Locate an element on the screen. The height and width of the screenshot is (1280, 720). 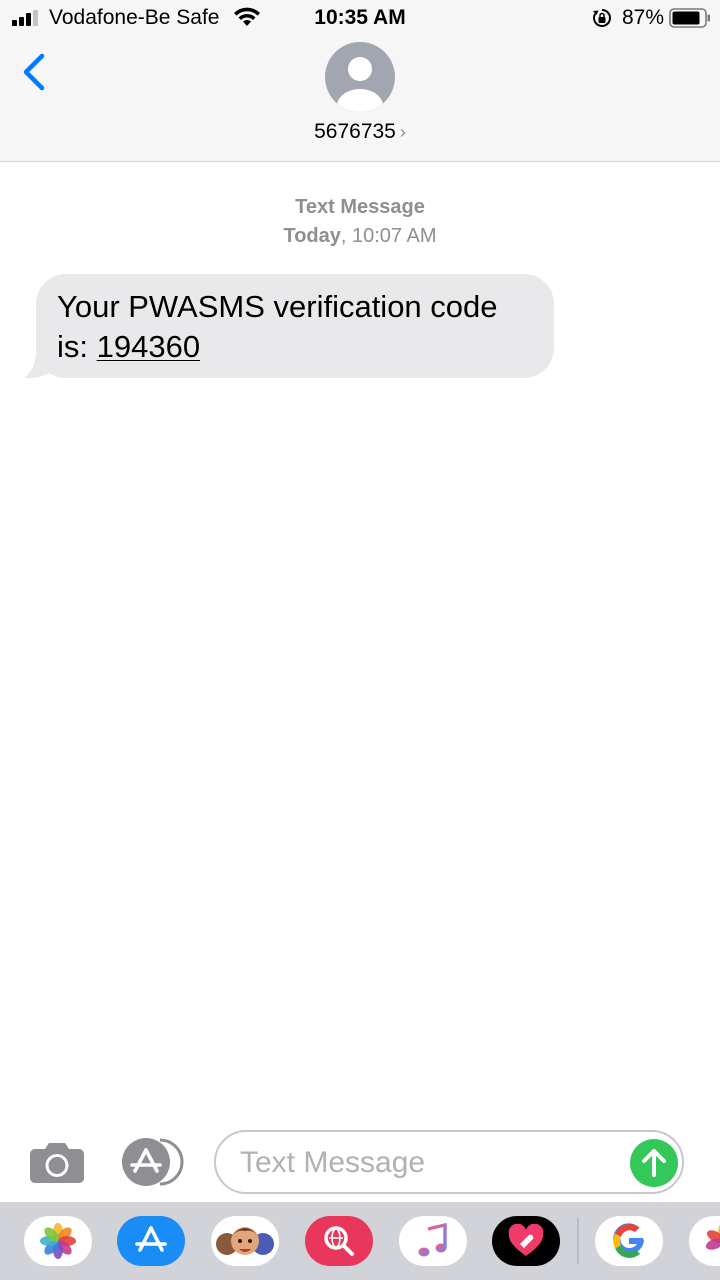
contact-name-button: 5676735 › is located at coordinates (360, 132).